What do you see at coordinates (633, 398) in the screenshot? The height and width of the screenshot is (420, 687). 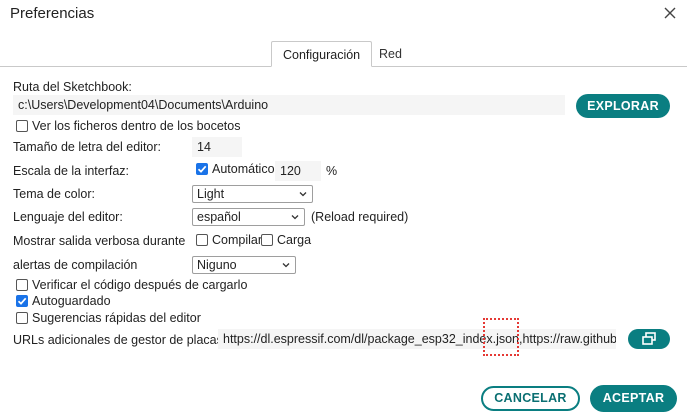 I see `accept-button: ACEPTAR` at bounding box center [633, 398].